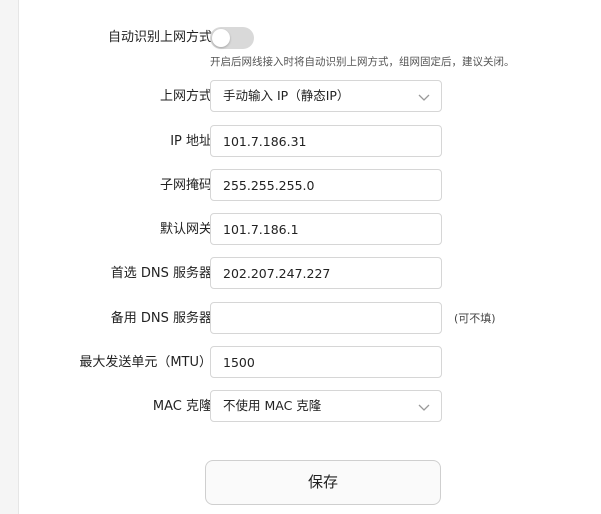 Image resolution: width=601 pixels, height=514 pixels. I want to click on connection-type-value: 手动输入 IP（静态IP）, so click(286, 95).